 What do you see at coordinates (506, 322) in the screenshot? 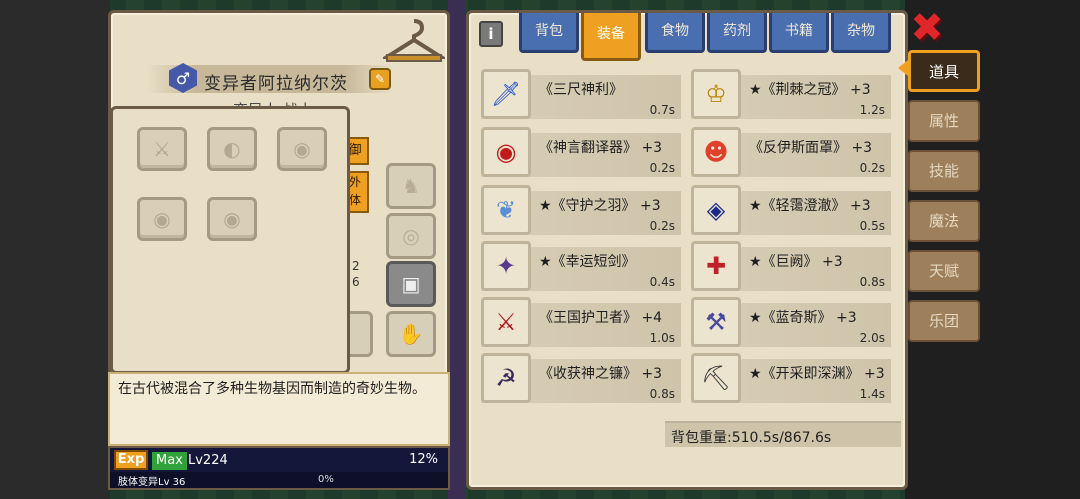
I see `red-sword-icon: ⚔` at bounding box center [506, 322].